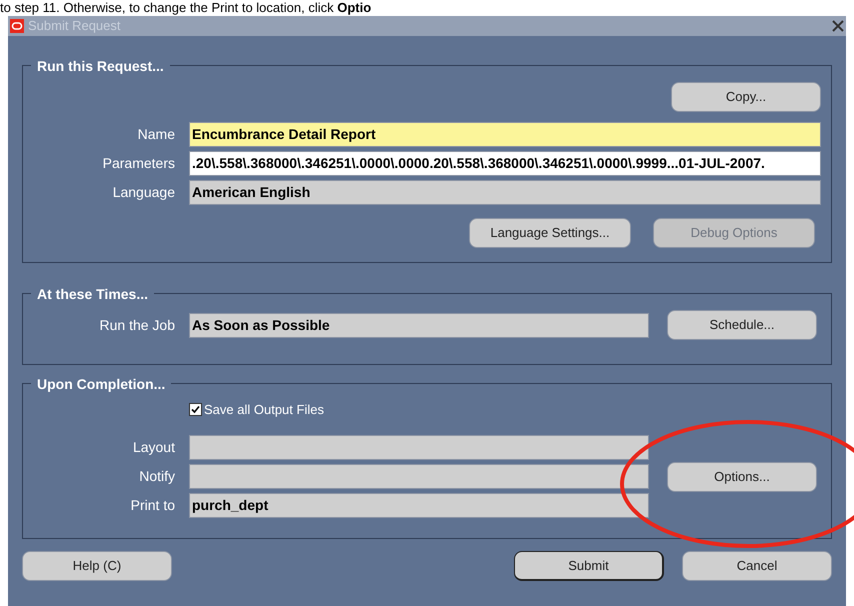 The height and width of the screenshot is (606, 854). What do you see at coordinates (17, 26) in the screenshot?
I see `app-logo-icon` at bounding box center [17, 26].